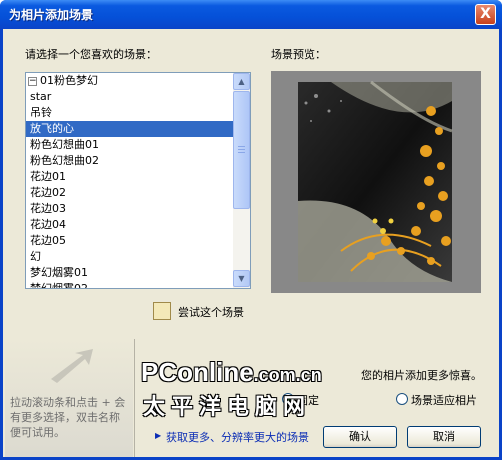 The image size is (502, 460). Describe the element at coordinates (48, 240) in the screenshot. I see `scene-item-label: 花边05` at that location.